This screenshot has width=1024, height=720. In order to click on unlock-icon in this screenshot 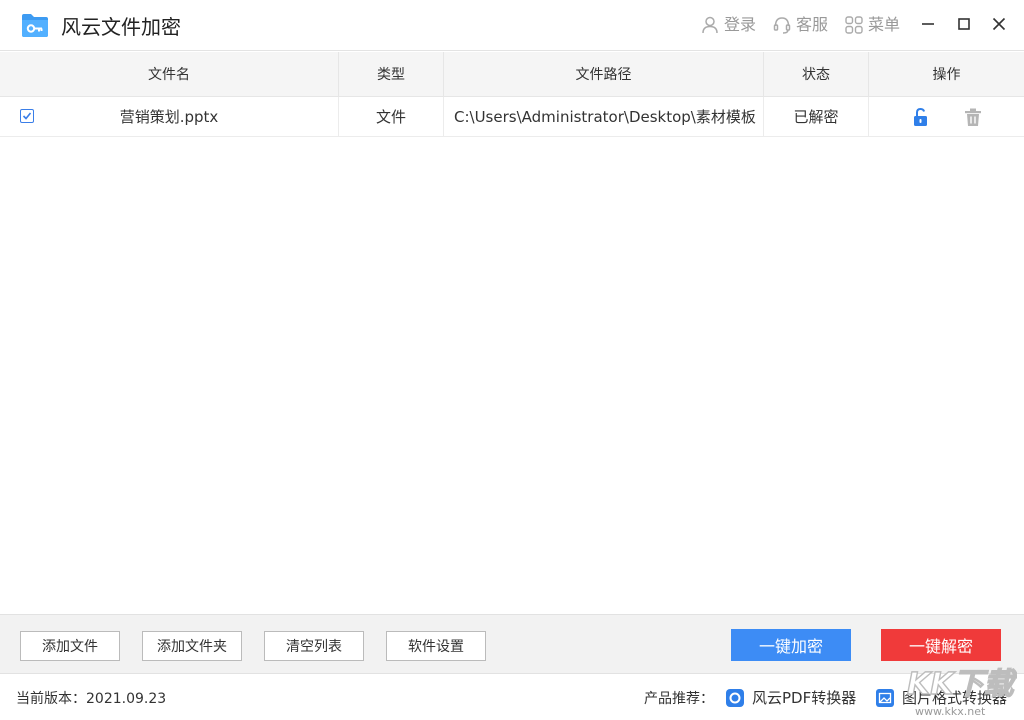, I will do `click(921, 117)`.